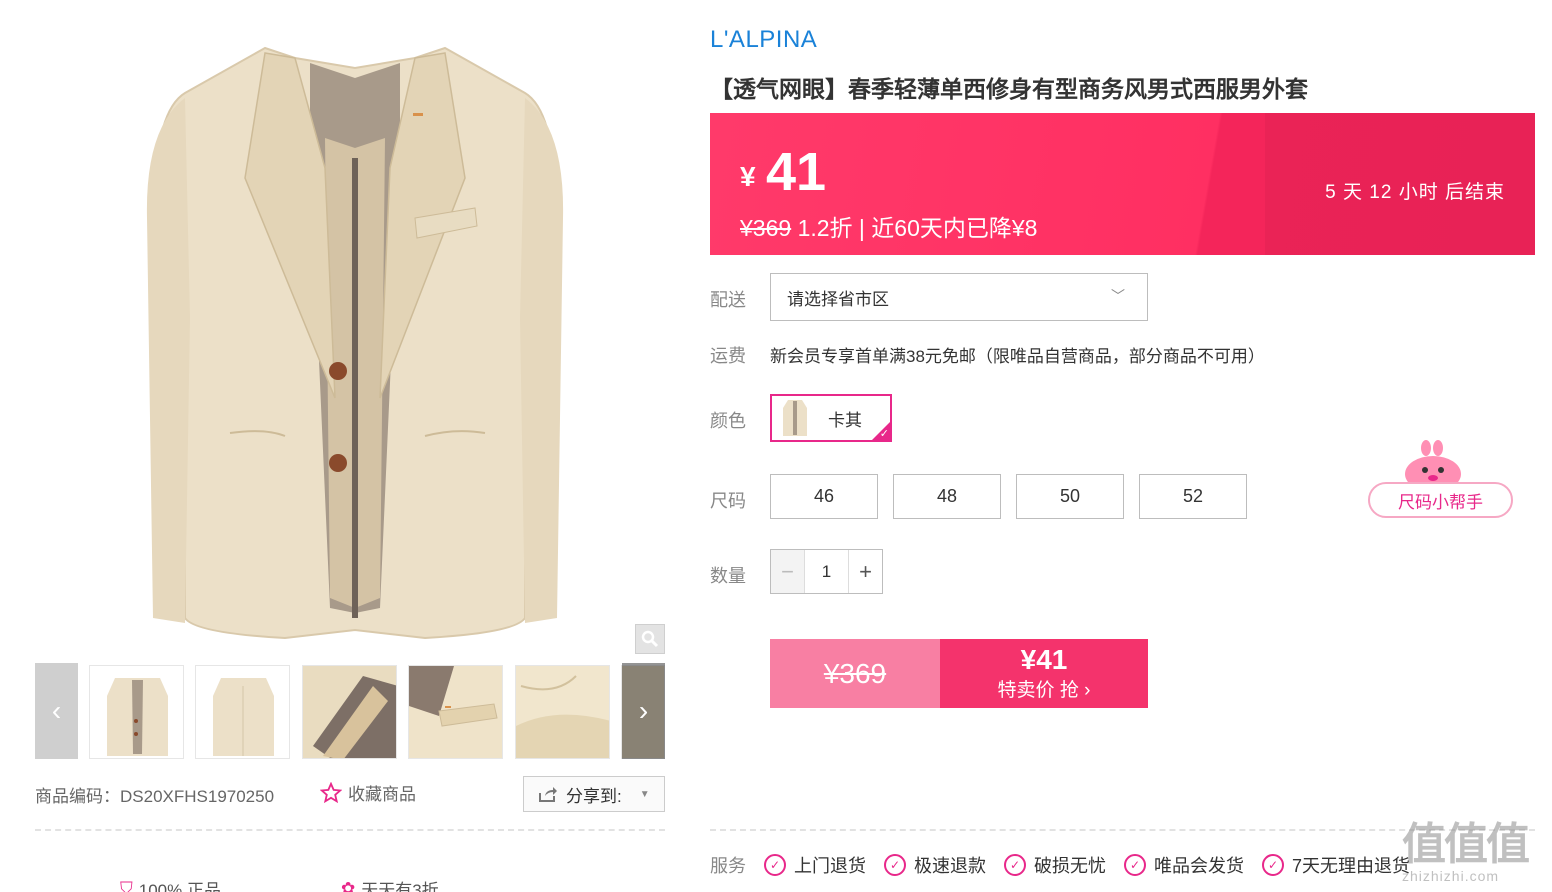 Image resolution: width=1552 pixels, height=892 pixels. I want to click on magnifier-icon, so click(650, 639).